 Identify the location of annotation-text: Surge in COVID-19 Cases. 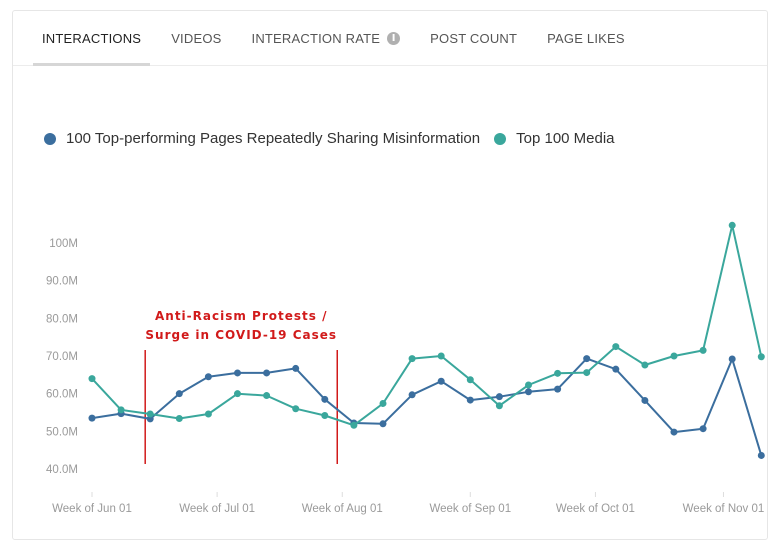
(241, 335).